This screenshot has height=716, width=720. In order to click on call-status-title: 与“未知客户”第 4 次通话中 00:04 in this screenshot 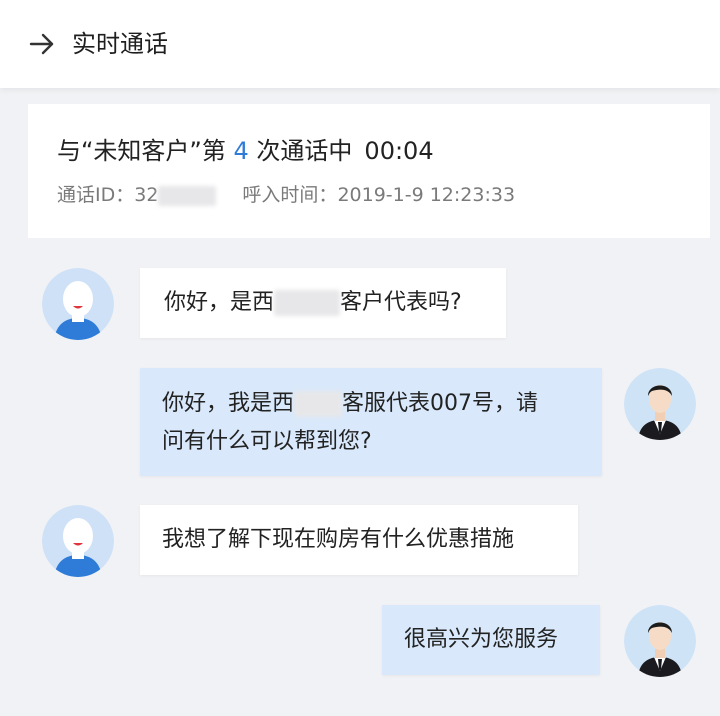, I will do `click(245, 151)`.